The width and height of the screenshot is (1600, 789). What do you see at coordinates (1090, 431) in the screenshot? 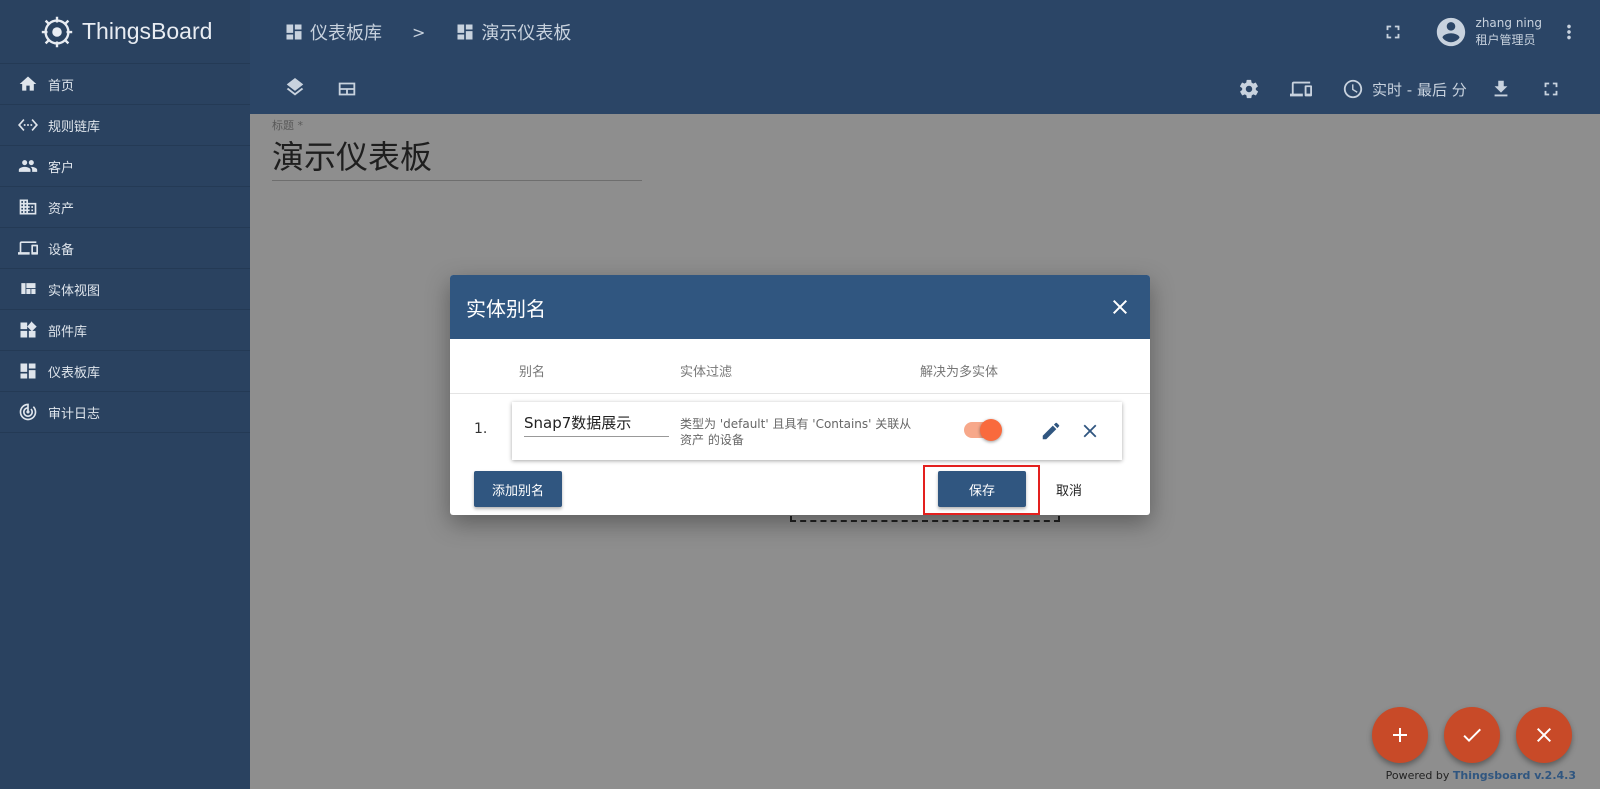
I see `remove-alias-icon` at bounding box center [1090, 431].